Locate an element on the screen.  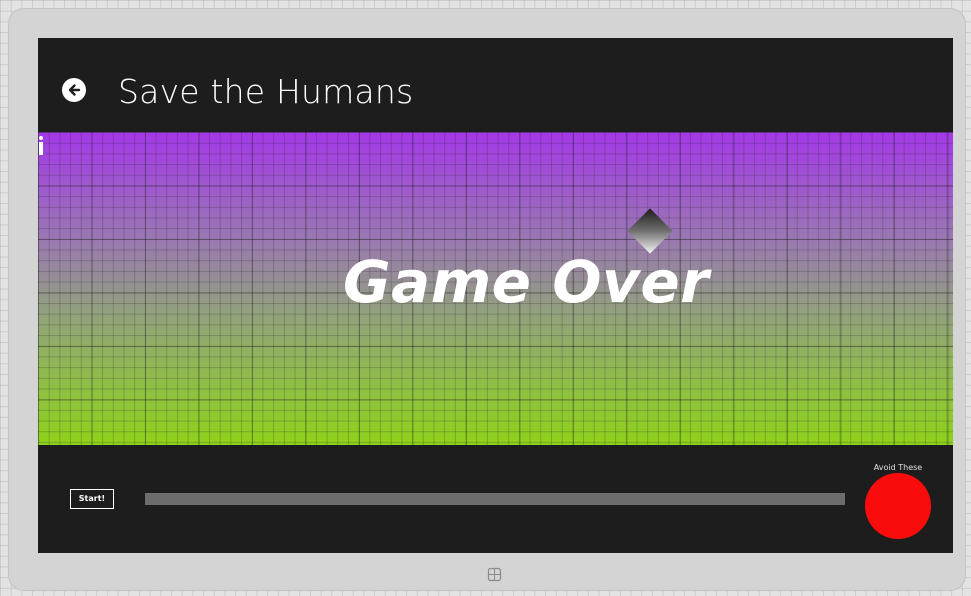
progress-bar is located at coordinates (495, 499).